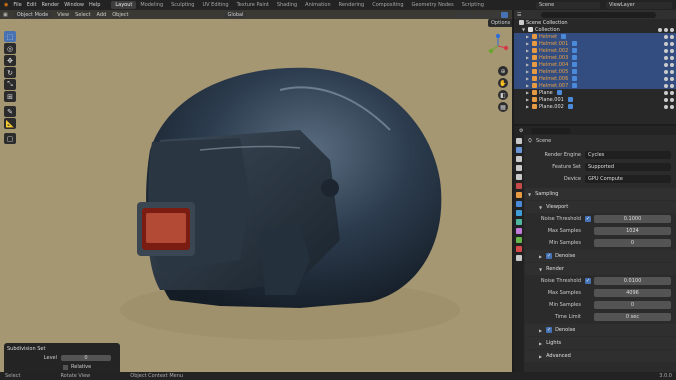 This screenshot has height=380, width=676. What do you see at coordinates (628, 167) in the screenshot?
I see `feature-set-dropdown: Supported` at bounding box center [628, 167].